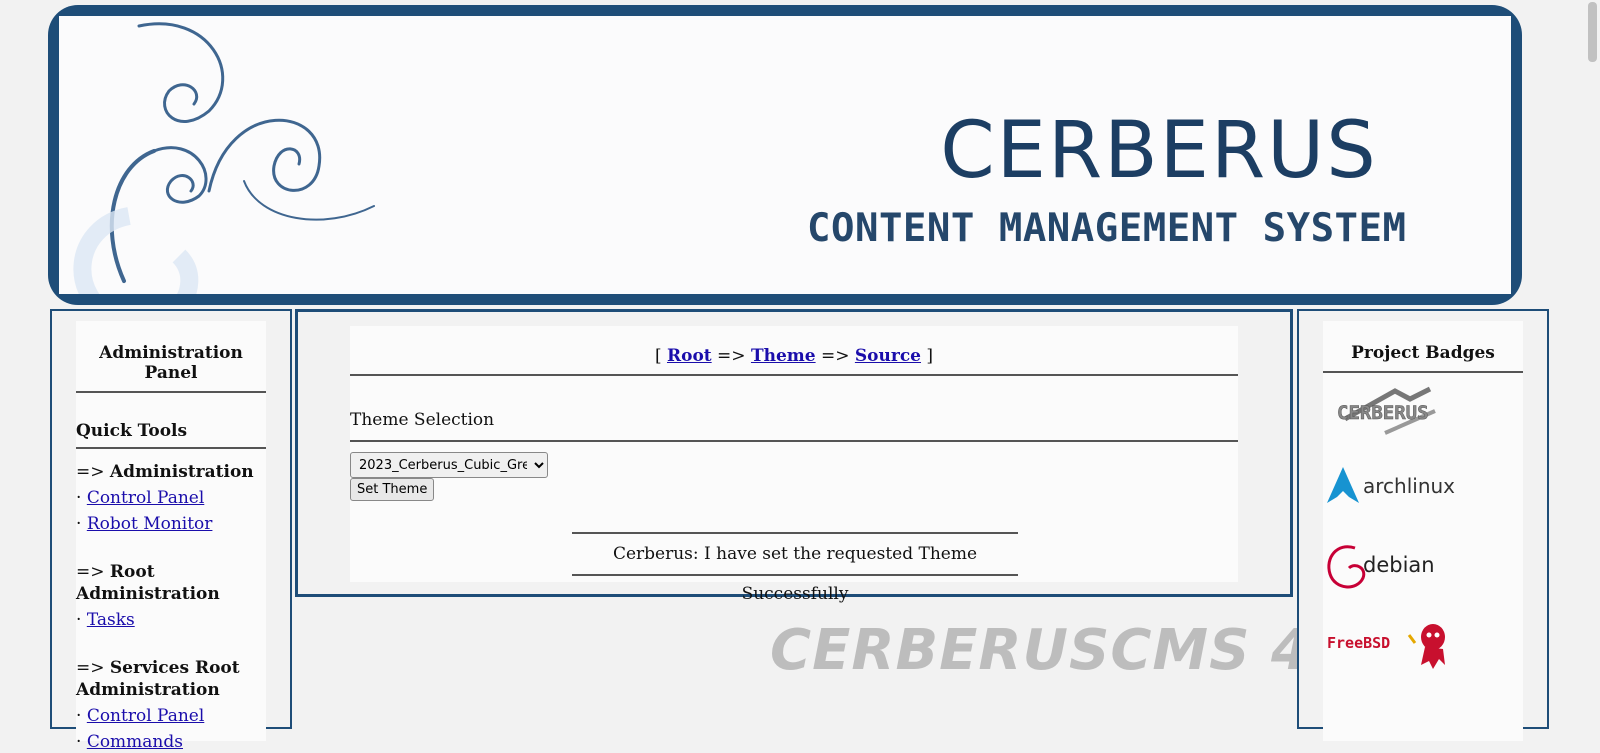 This screenshot has height=753, width=1600. I want to click on set-theme-button: Set Theme, so click(392, 489).